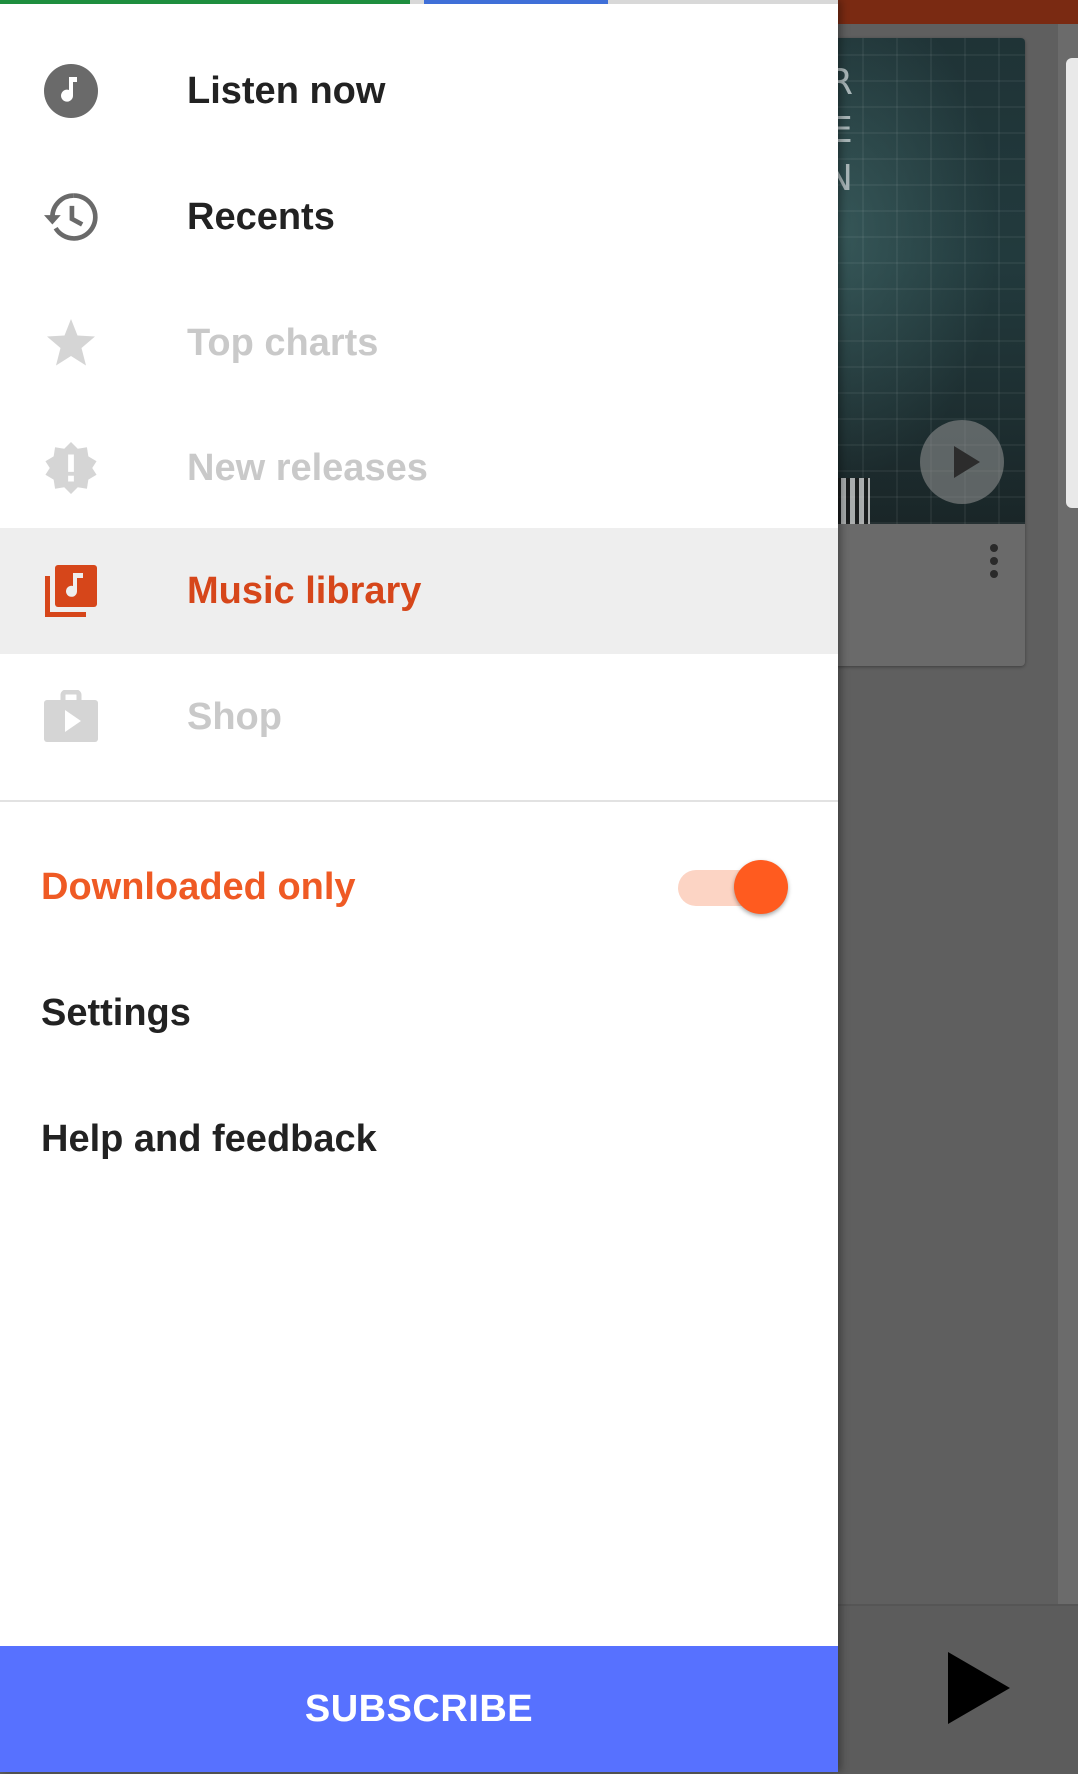 This screenshot has width=1078, height=1774. What do you see at coordinates (71, 591) in the screenshot?
I see `music-library-icon` at bounding box center [71, 591].